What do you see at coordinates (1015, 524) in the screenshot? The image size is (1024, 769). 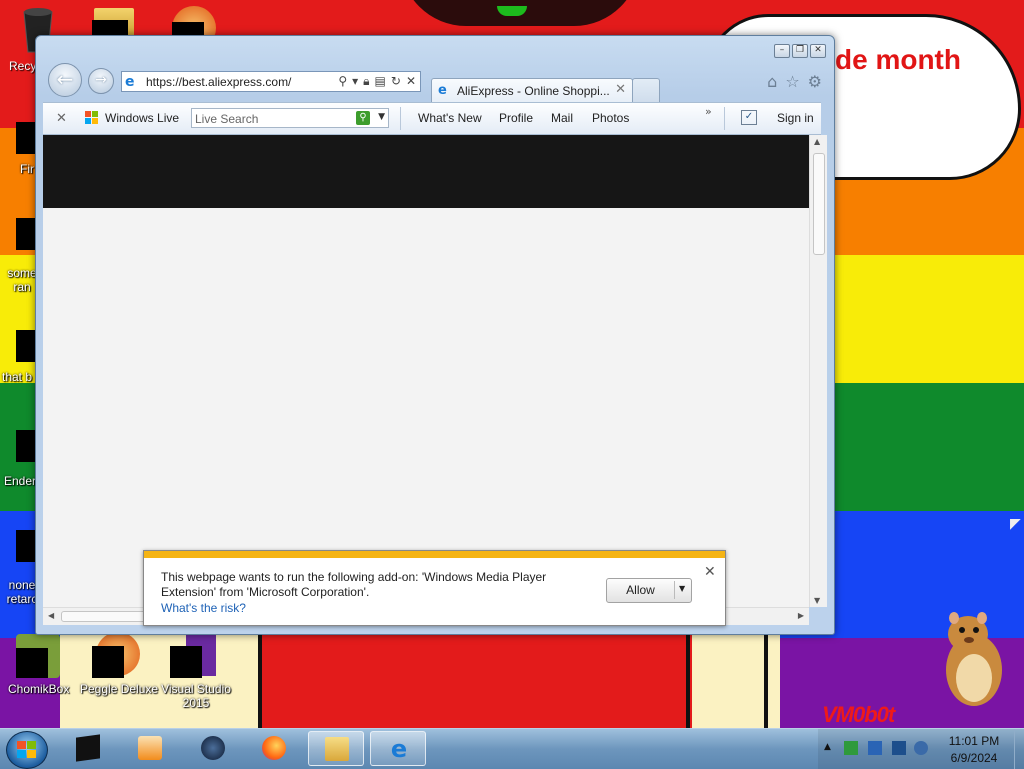 I see `cursor-icon: ◤` at bounding box center [1015, 524].